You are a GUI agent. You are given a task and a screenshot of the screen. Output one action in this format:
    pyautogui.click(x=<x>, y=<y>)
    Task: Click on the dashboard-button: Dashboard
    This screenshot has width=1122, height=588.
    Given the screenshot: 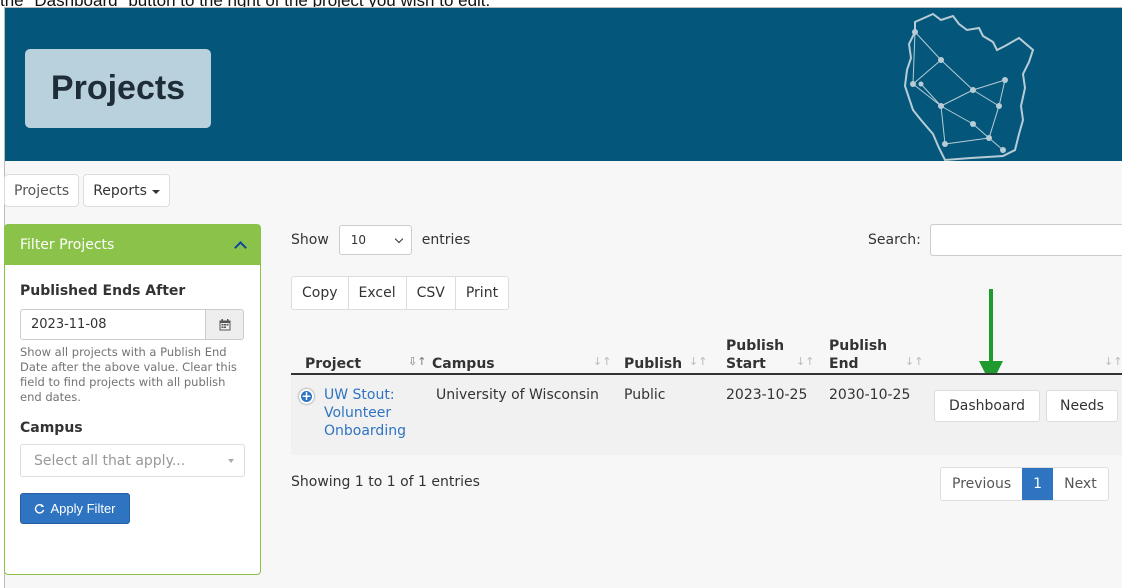 What is the action you would take?
    pyautogui.click(x=987, y=406)
    